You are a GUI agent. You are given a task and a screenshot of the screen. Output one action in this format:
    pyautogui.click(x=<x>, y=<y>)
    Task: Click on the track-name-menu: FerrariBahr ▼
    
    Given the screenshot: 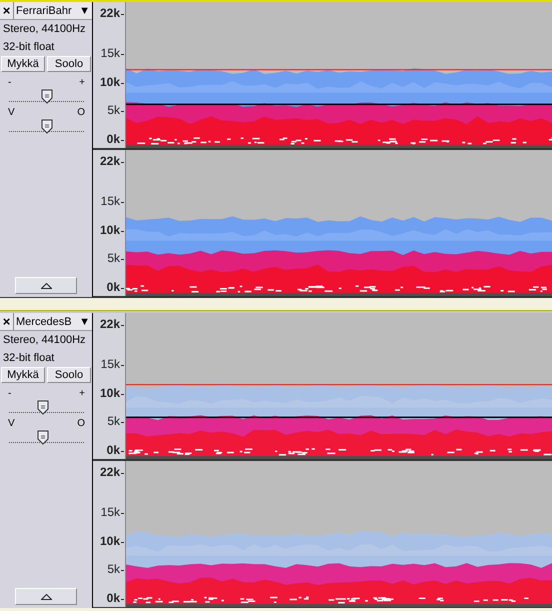 What is the action you would take?
    pyautogui.click(x=53, y=10)
    